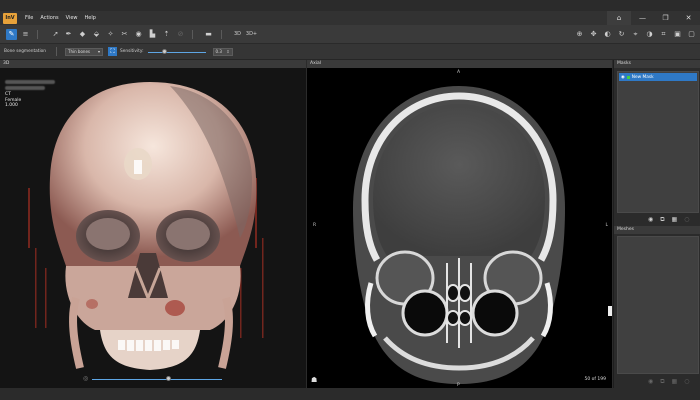 The image size is (700, 400). What do you see at coordinates (25, 34) in the screenshot?
I see `layers-icon: ≡` at bounding box center [25, 34].